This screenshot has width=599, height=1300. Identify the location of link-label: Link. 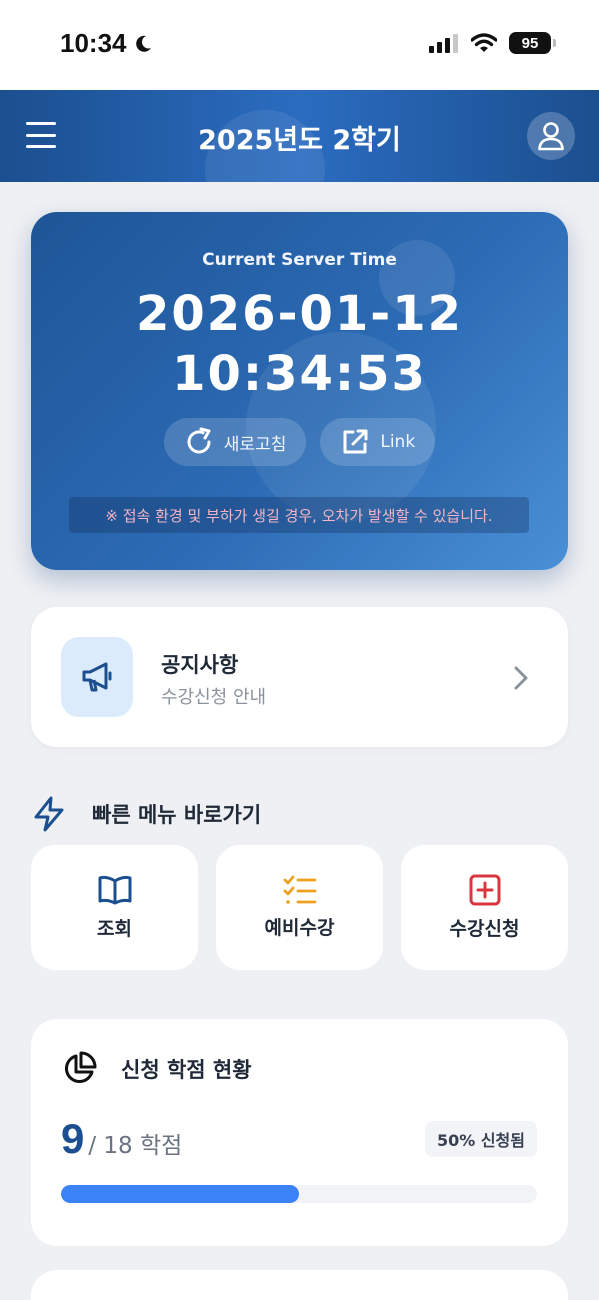
(398, 442).